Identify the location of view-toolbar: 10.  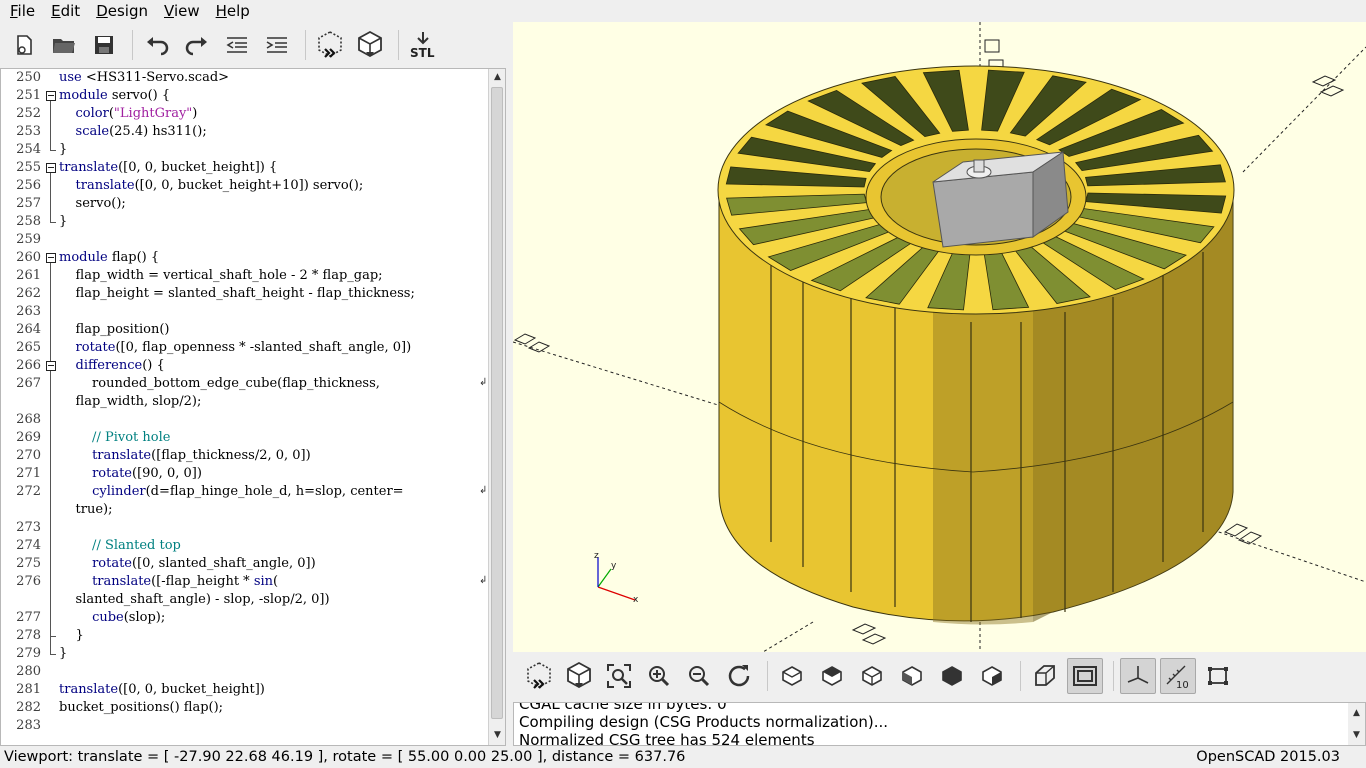
(939, 676).